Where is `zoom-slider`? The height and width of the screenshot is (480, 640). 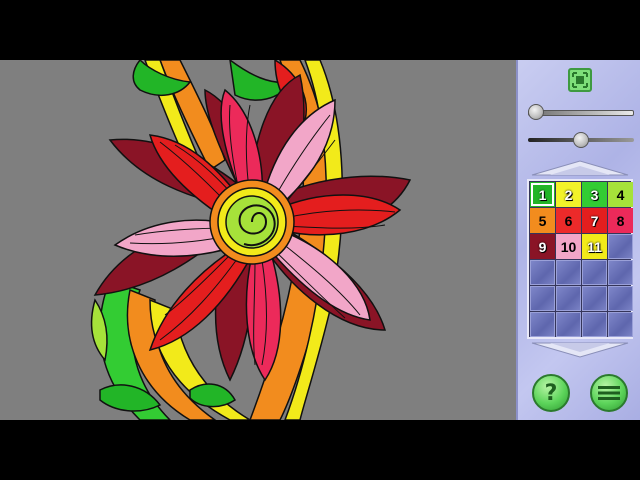 zoom-slider is located at coordinates (581, 112).